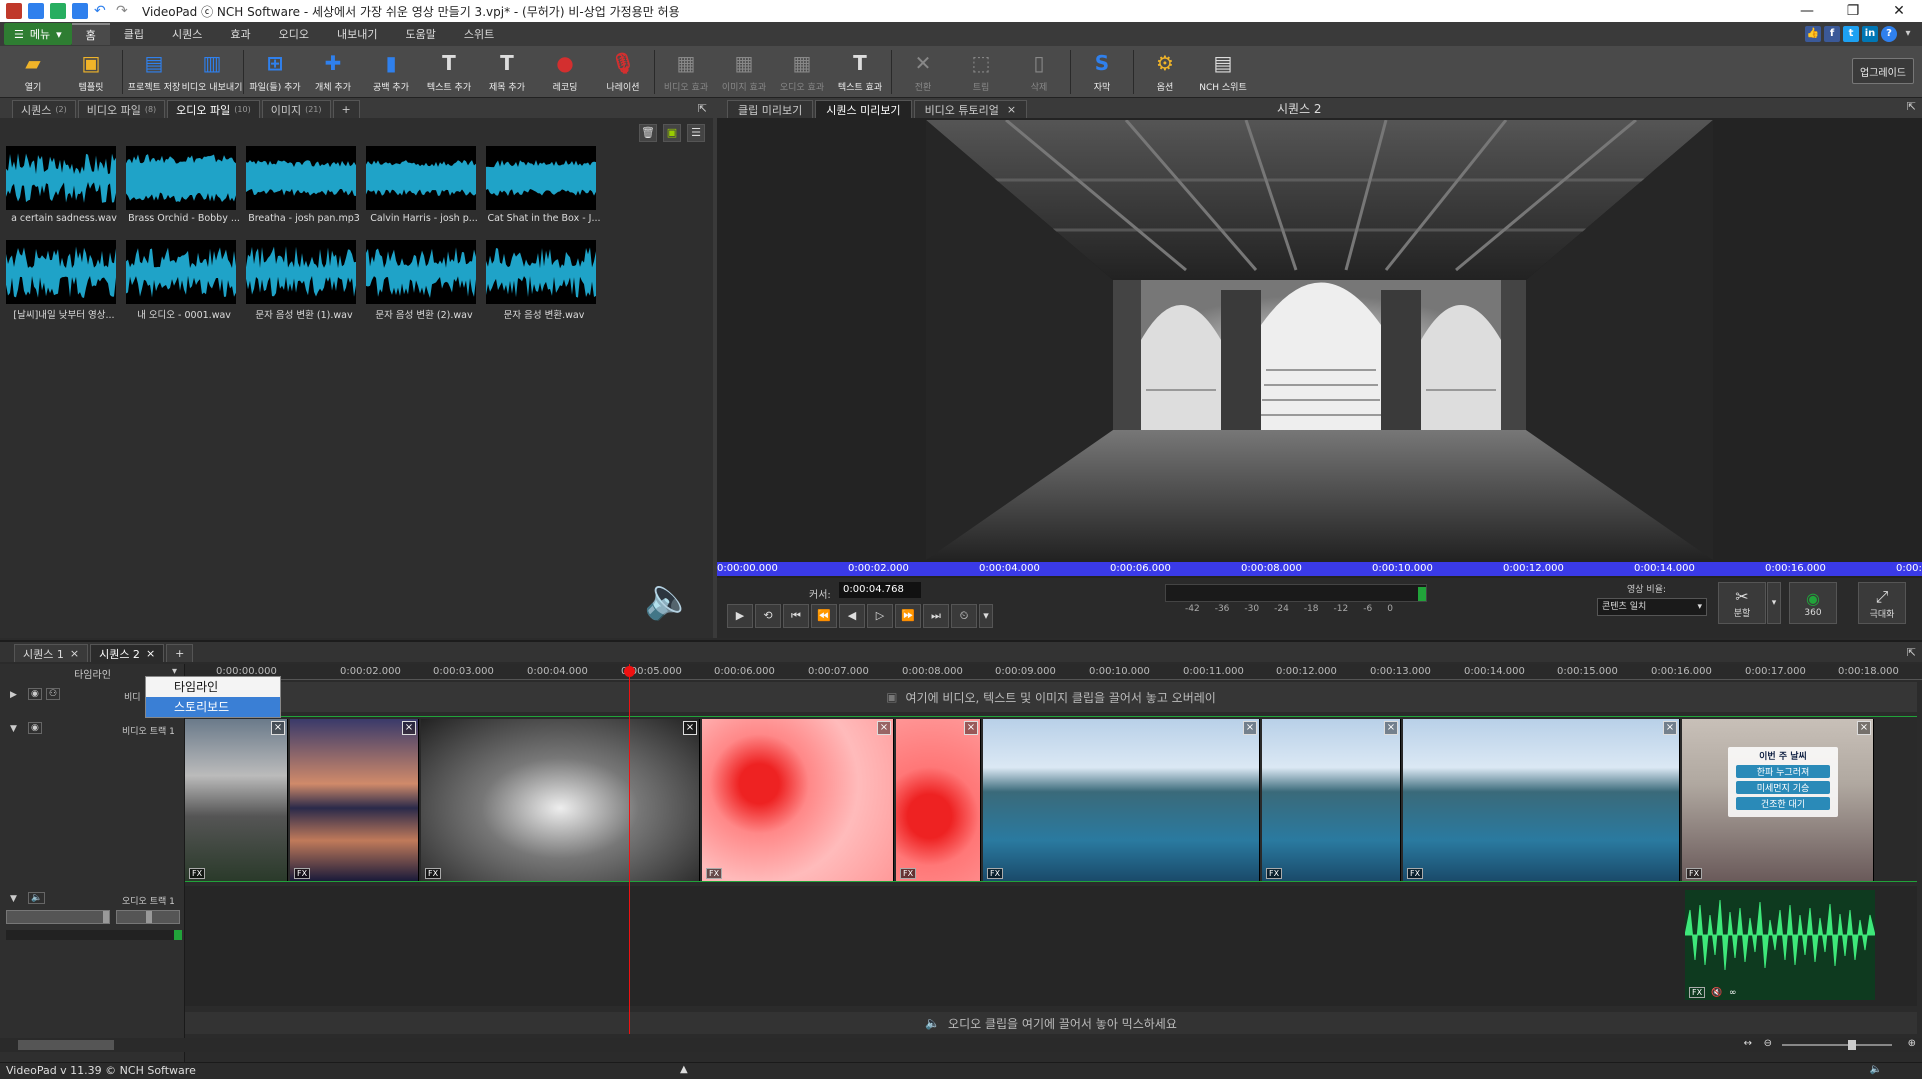 This screenshot has height=1079, width=1922. What do you see at coordinates (154, 71) in the screenshot?
I see `toolbar-button-save: ▤ 프로젝트 저장` at bounding box center [154, 71].